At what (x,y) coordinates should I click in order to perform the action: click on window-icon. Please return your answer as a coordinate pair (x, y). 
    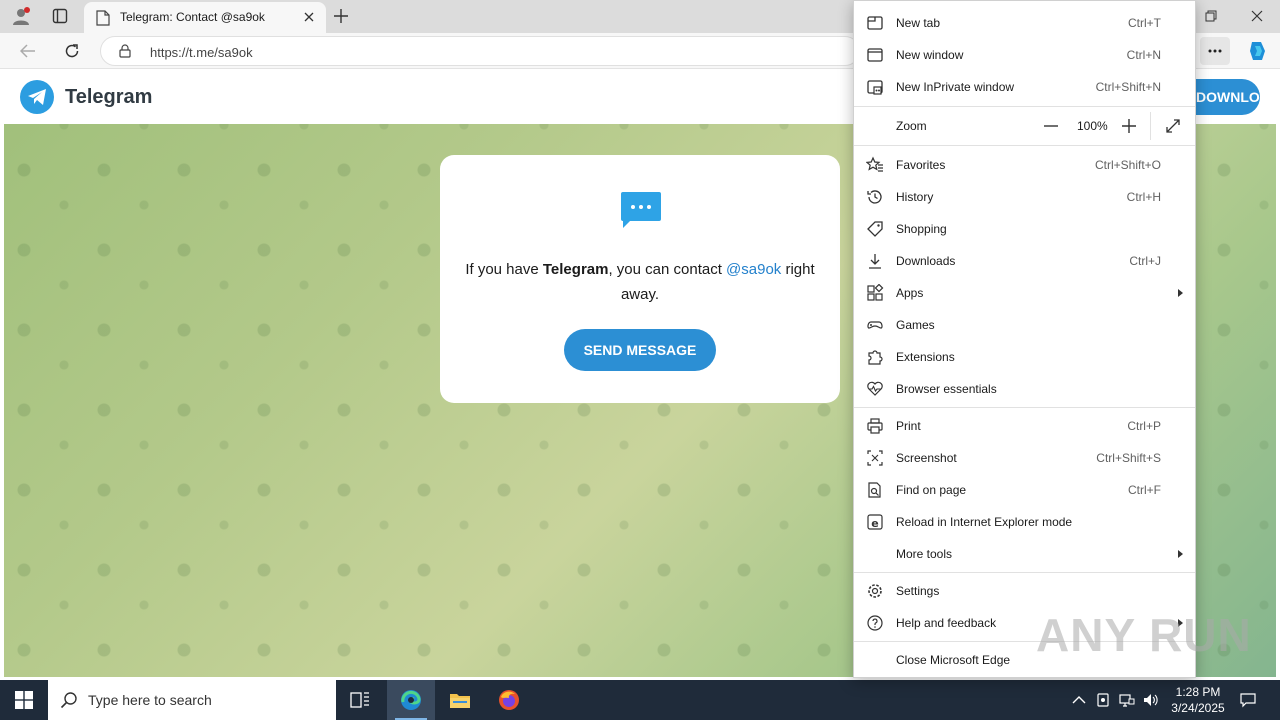
    Looking at the image, I should click on (875, 55).